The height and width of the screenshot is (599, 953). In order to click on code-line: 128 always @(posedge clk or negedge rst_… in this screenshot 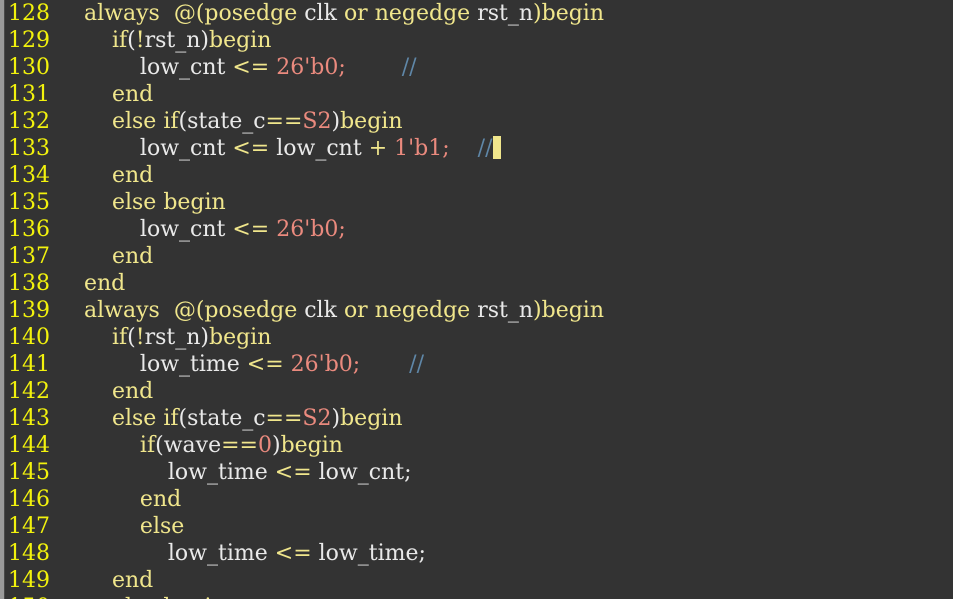, I will do `click(476, 13)`.